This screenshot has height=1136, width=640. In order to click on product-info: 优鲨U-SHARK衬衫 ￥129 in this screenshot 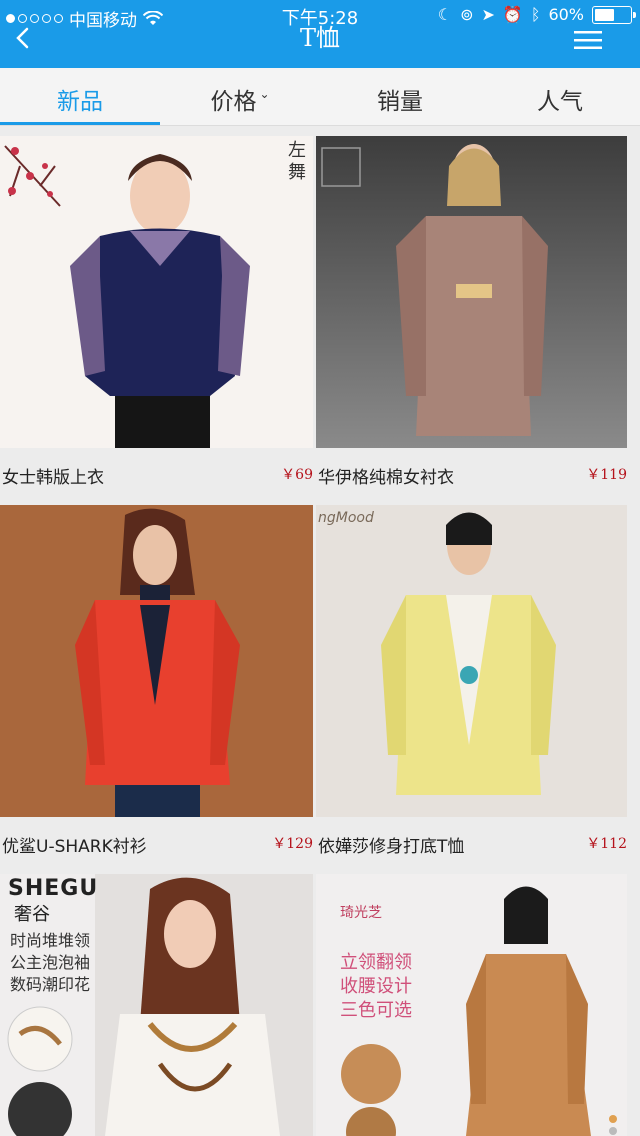, I will do `click(156, 845)`.